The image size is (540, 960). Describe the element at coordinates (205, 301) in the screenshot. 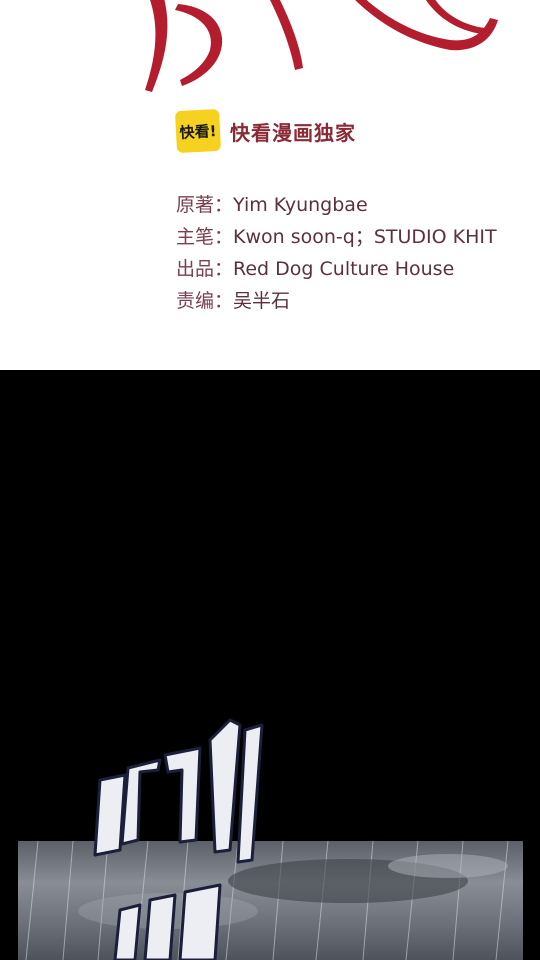

I see `credit-label: 责编：` at that location.